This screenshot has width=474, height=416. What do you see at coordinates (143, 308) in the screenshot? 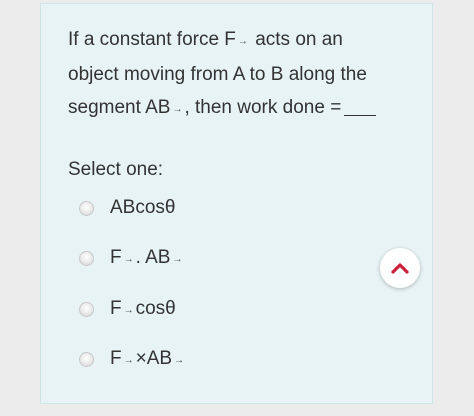
I see `option-3-label: F → cosθ` at bounding box center [143, 308].